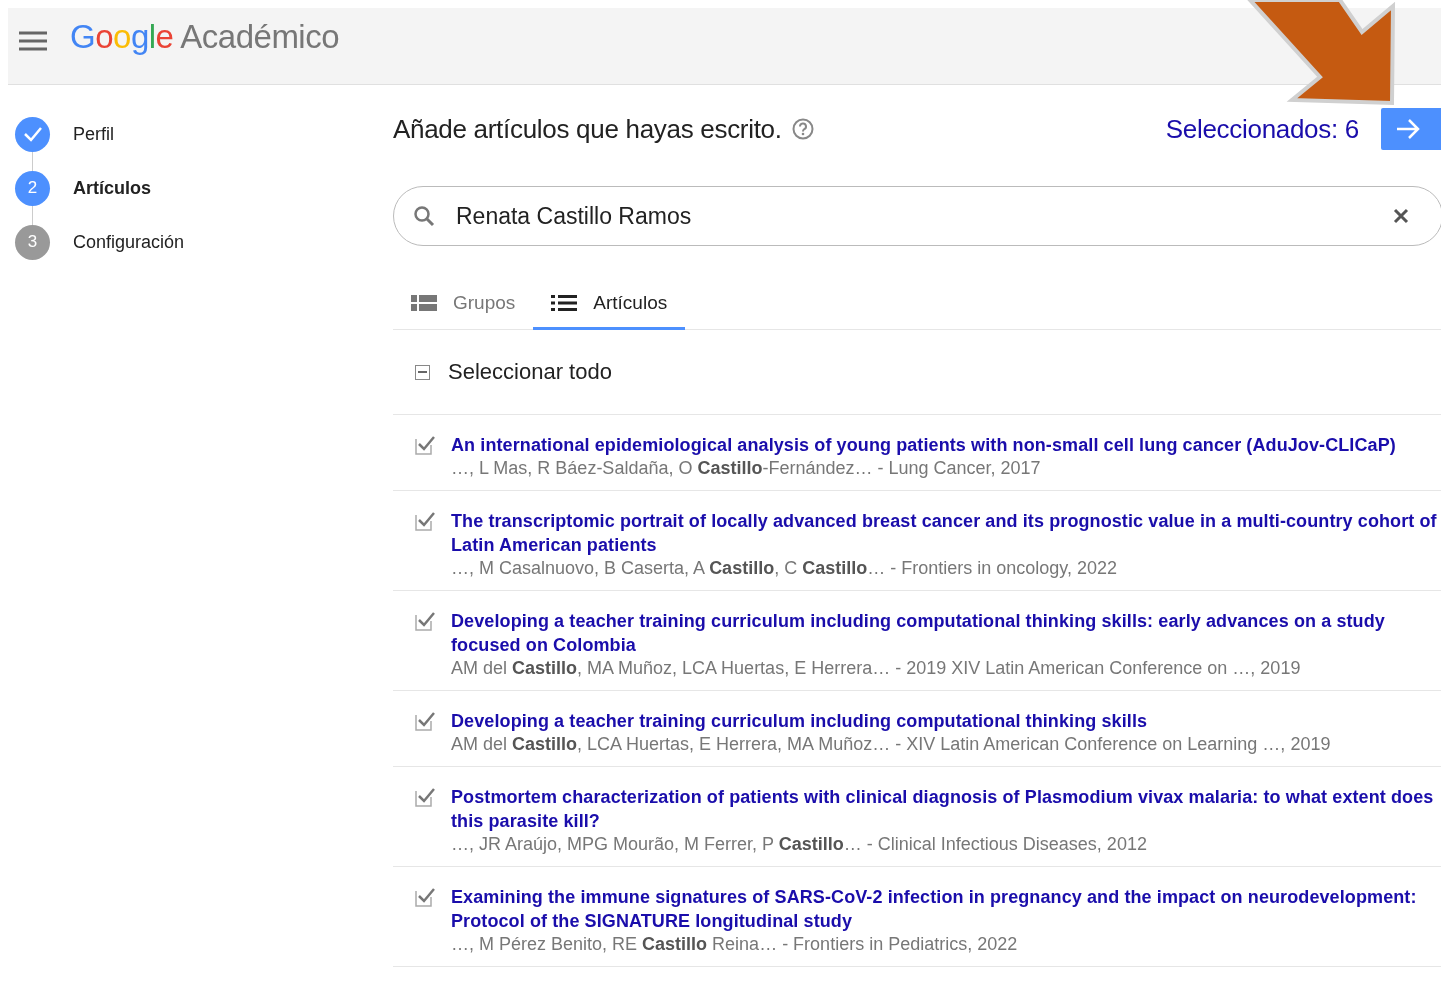 This screenshot has height=993, width=1441. What do you see at coordinates (587, 129) in the screenshot?
I see `page-heading: Añade artículos que hayas escrito.` at bounding box center [587, 129].